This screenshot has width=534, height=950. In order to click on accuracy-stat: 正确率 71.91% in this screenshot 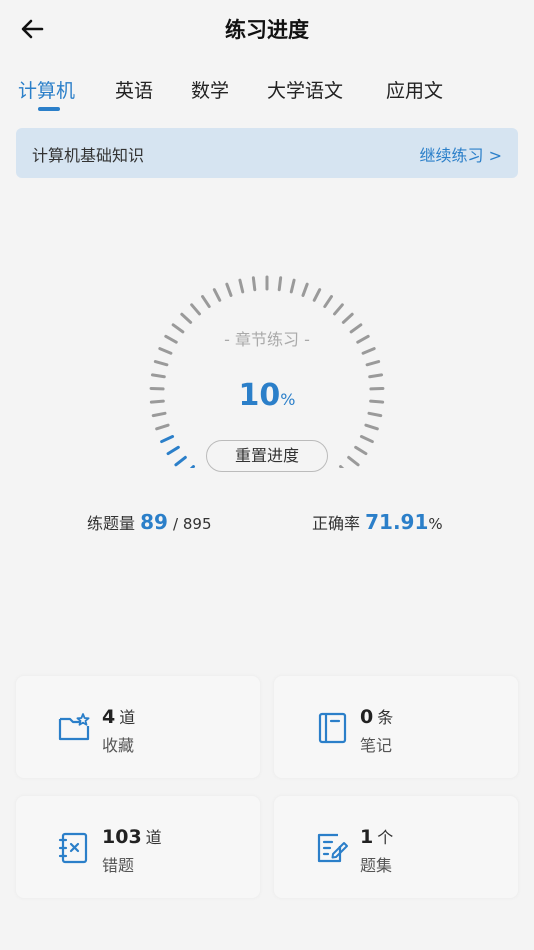, I will do `click(377, 522)`.